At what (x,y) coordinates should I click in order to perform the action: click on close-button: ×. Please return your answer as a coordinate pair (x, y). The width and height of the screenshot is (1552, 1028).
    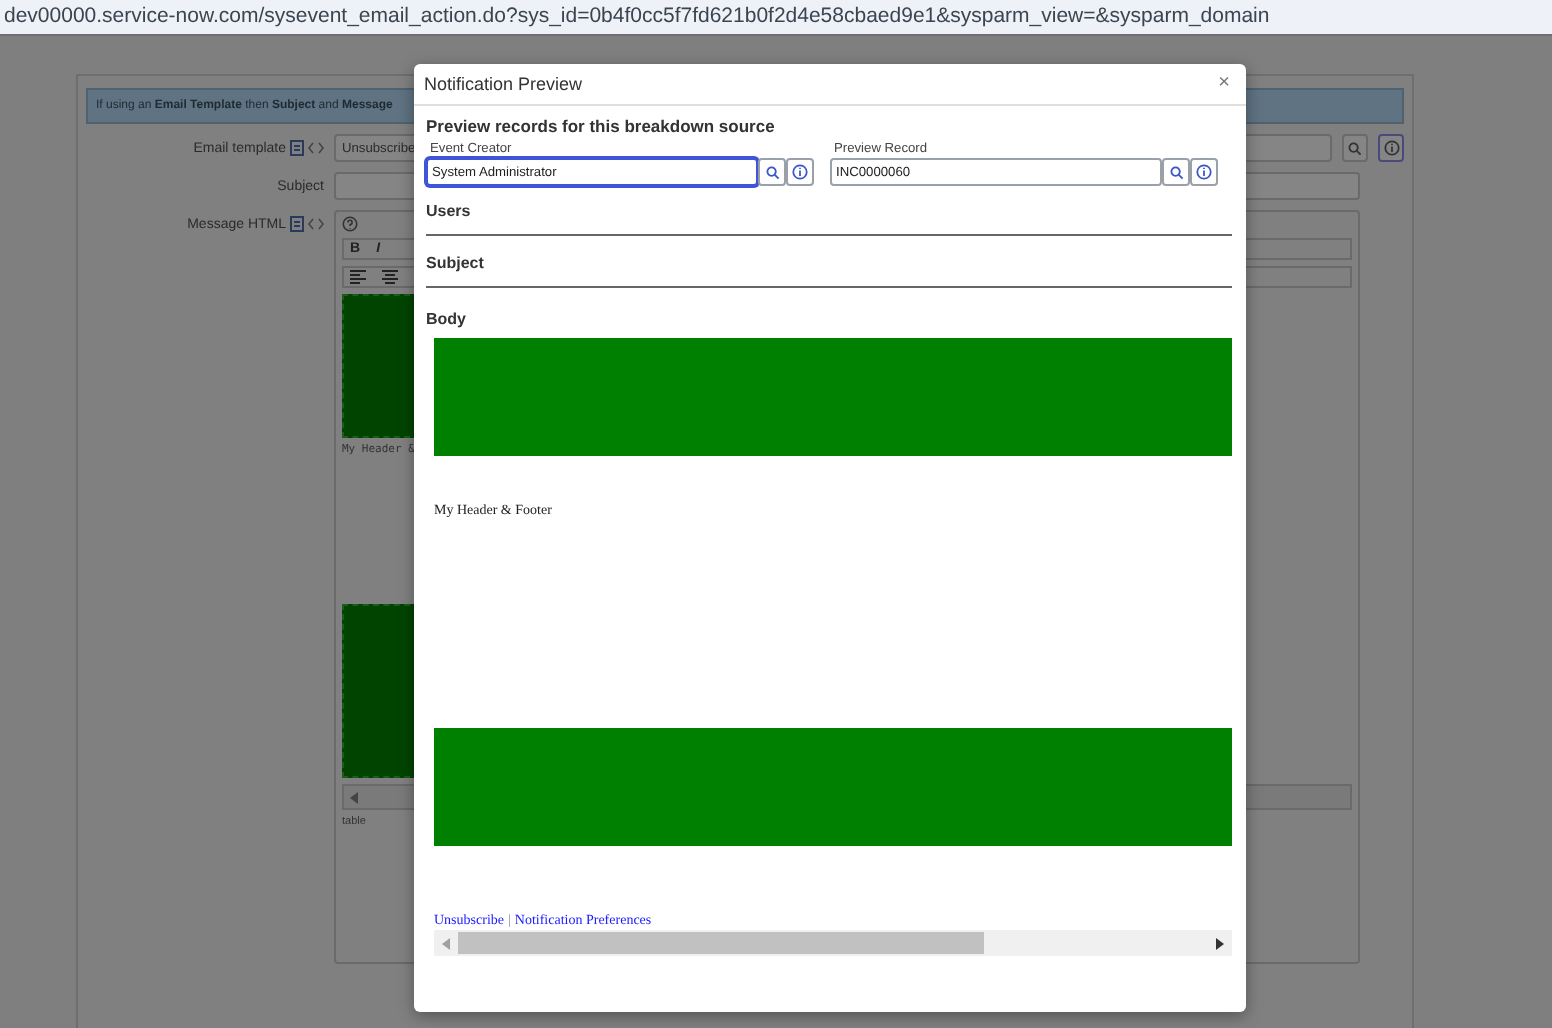
    Looking at the image, I should click on (1224, 84).